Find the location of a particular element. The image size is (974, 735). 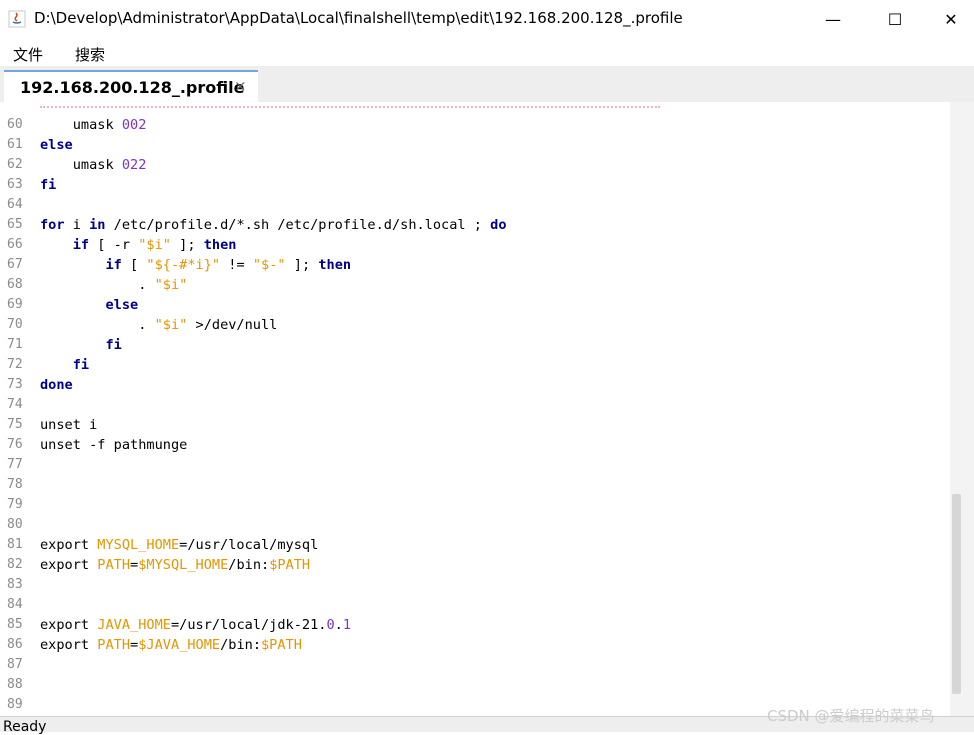

code-token: /bin: is located at coordinates (240, 645).